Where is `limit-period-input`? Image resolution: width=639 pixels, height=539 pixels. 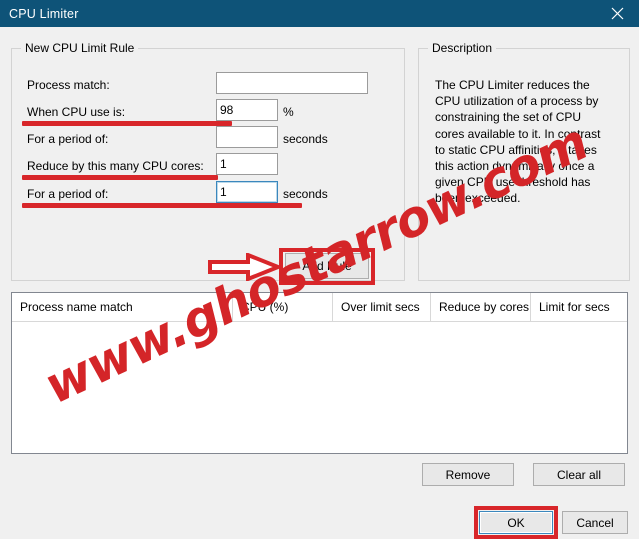
limit-period-input is located at coordinates (247, 192).